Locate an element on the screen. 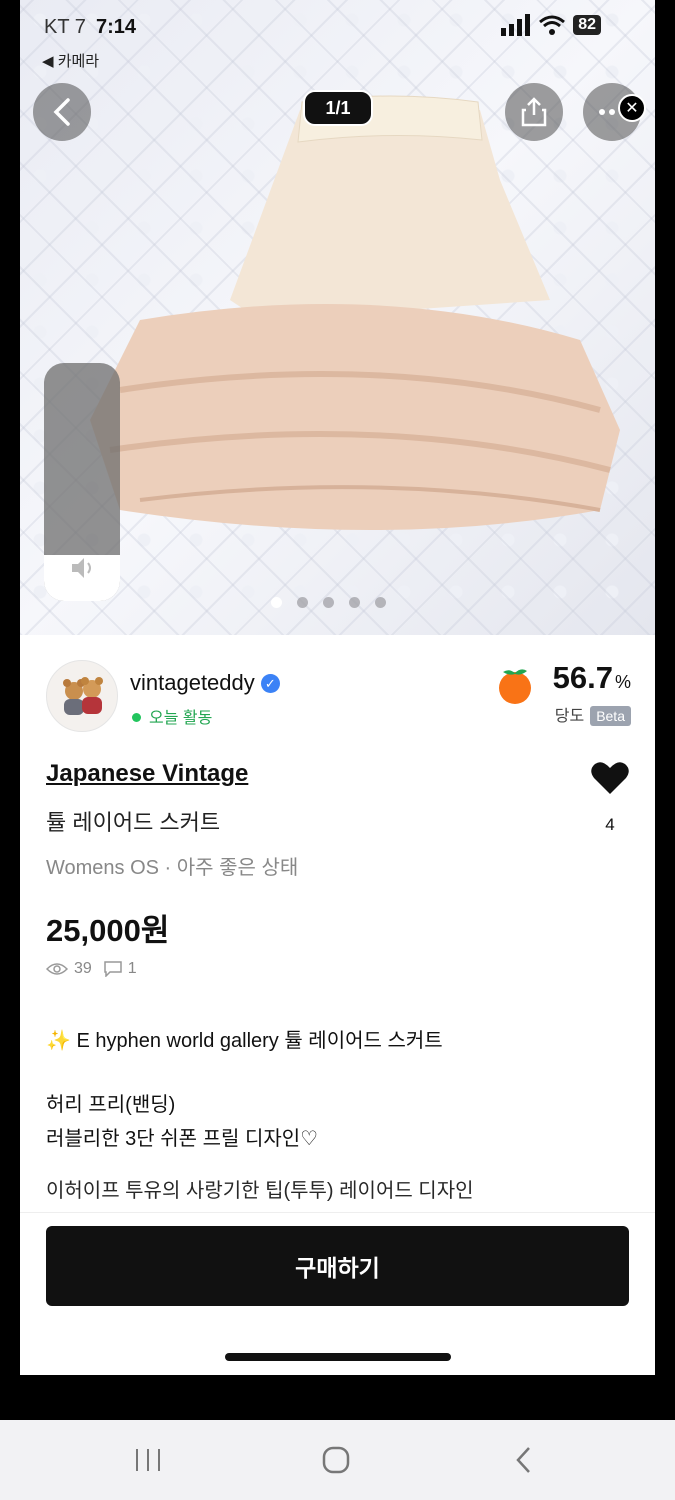 The image size is (675, 1500). clock: 7:14 is located at coordinates (116, 27).